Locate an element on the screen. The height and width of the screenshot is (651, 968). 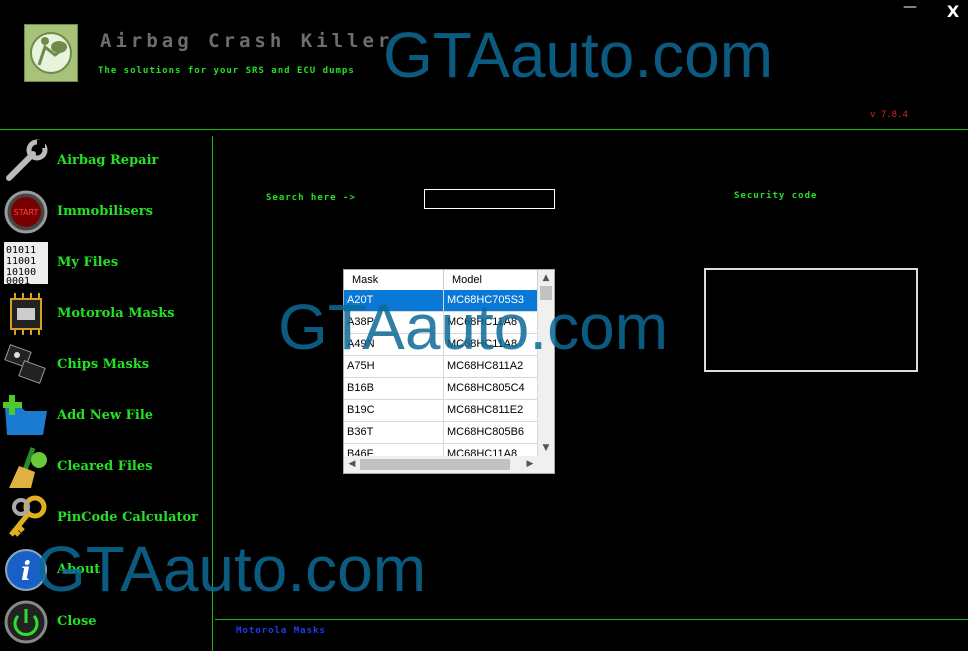
table-header: Mask Model is located at coordinates (441, 280).